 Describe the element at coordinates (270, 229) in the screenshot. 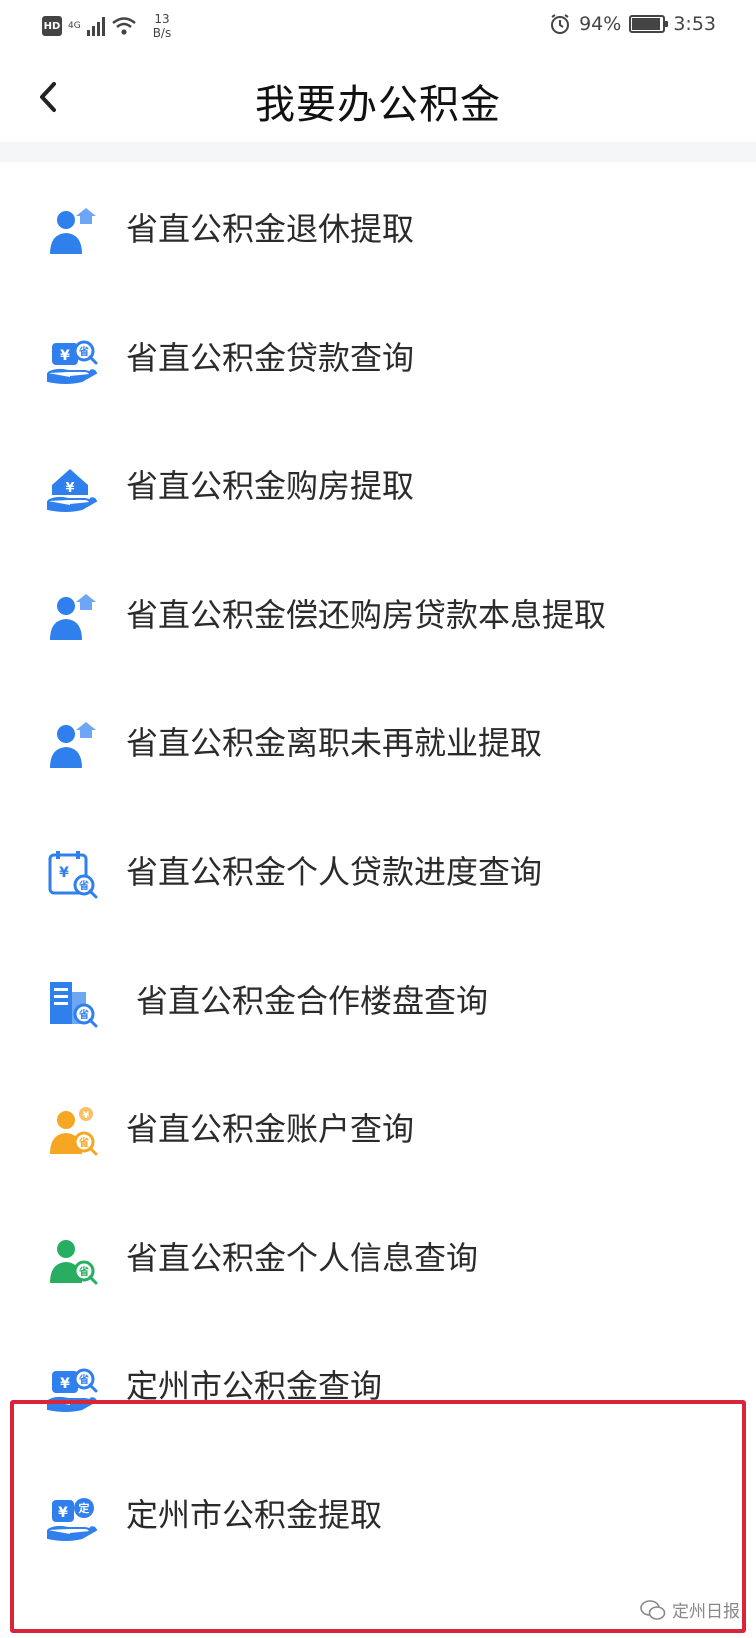

I see `list-item-label: 省直公积金退休提取` at that location.